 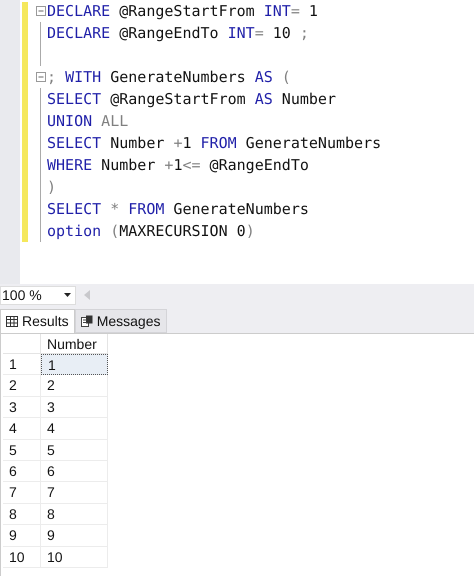 I want to click on table-cell: 5, so click(x=74, y=450).